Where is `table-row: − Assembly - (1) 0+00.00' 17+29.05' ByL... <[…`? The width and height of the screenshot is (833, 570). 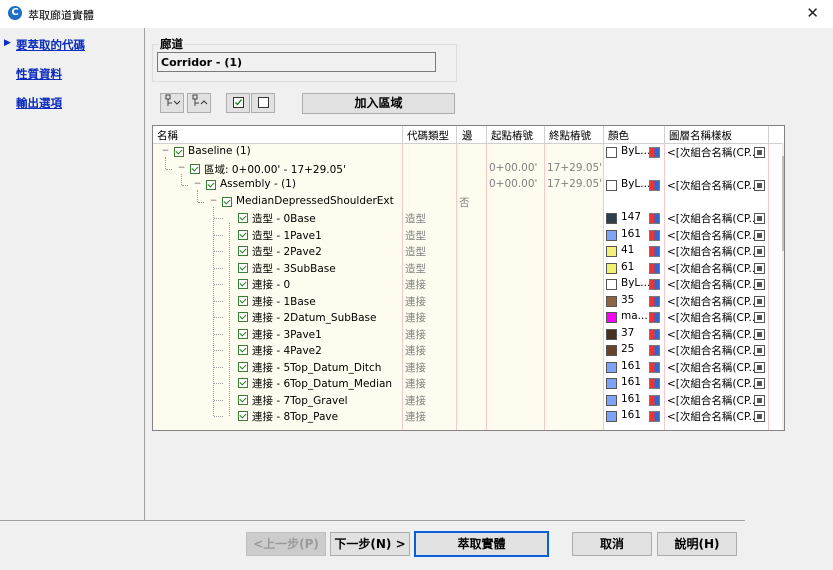 table-row: − Assembly - (1) 0+00.00' 17+29.05' ByL... <[… is located at coordinates (468, 185).